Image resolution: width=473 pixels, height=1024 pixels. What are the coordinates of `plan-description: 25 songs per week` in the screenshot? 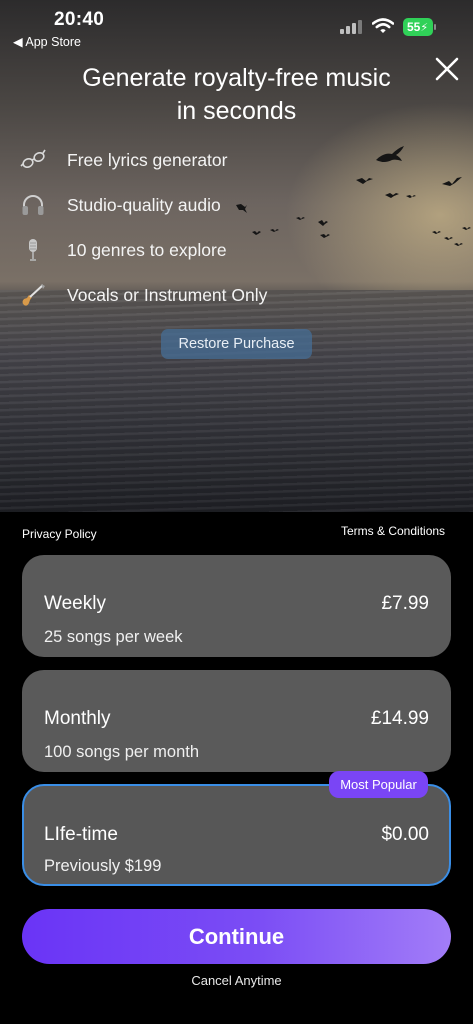 It's located at (113, 637).